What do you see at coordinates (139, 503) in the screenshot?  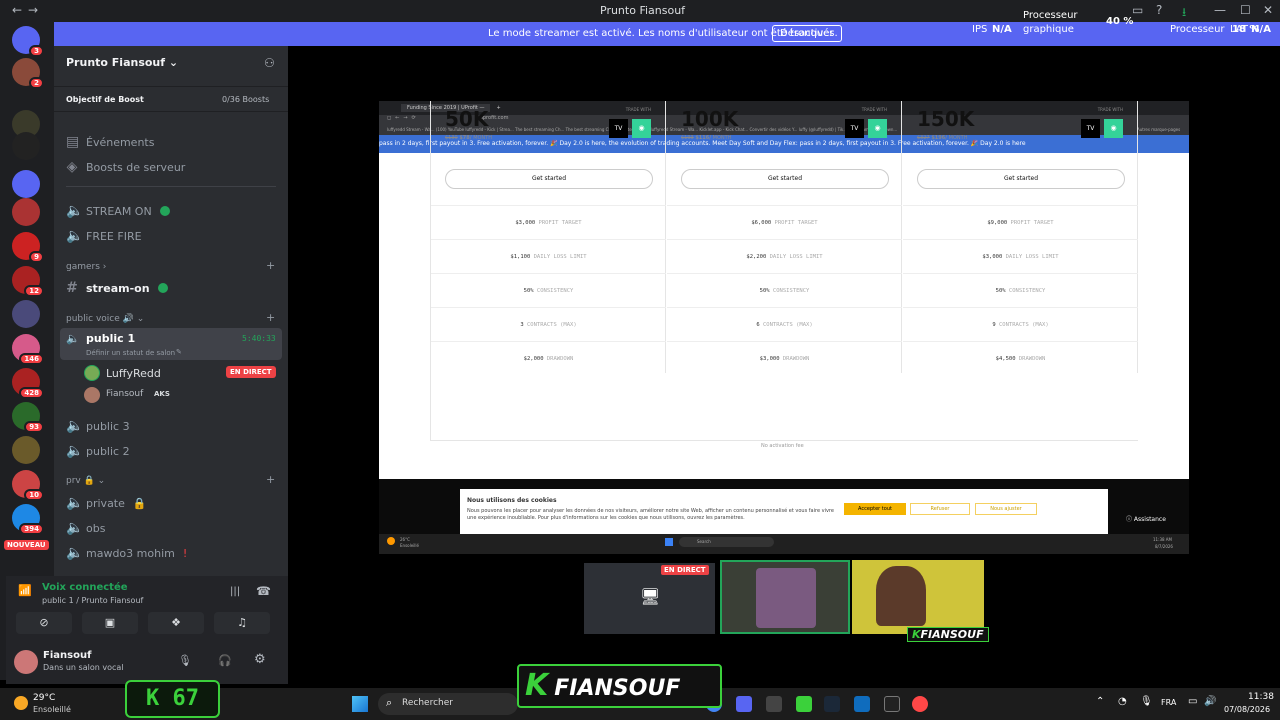 I see `lock-icon: 🔒` at bounding box center [139, 503].